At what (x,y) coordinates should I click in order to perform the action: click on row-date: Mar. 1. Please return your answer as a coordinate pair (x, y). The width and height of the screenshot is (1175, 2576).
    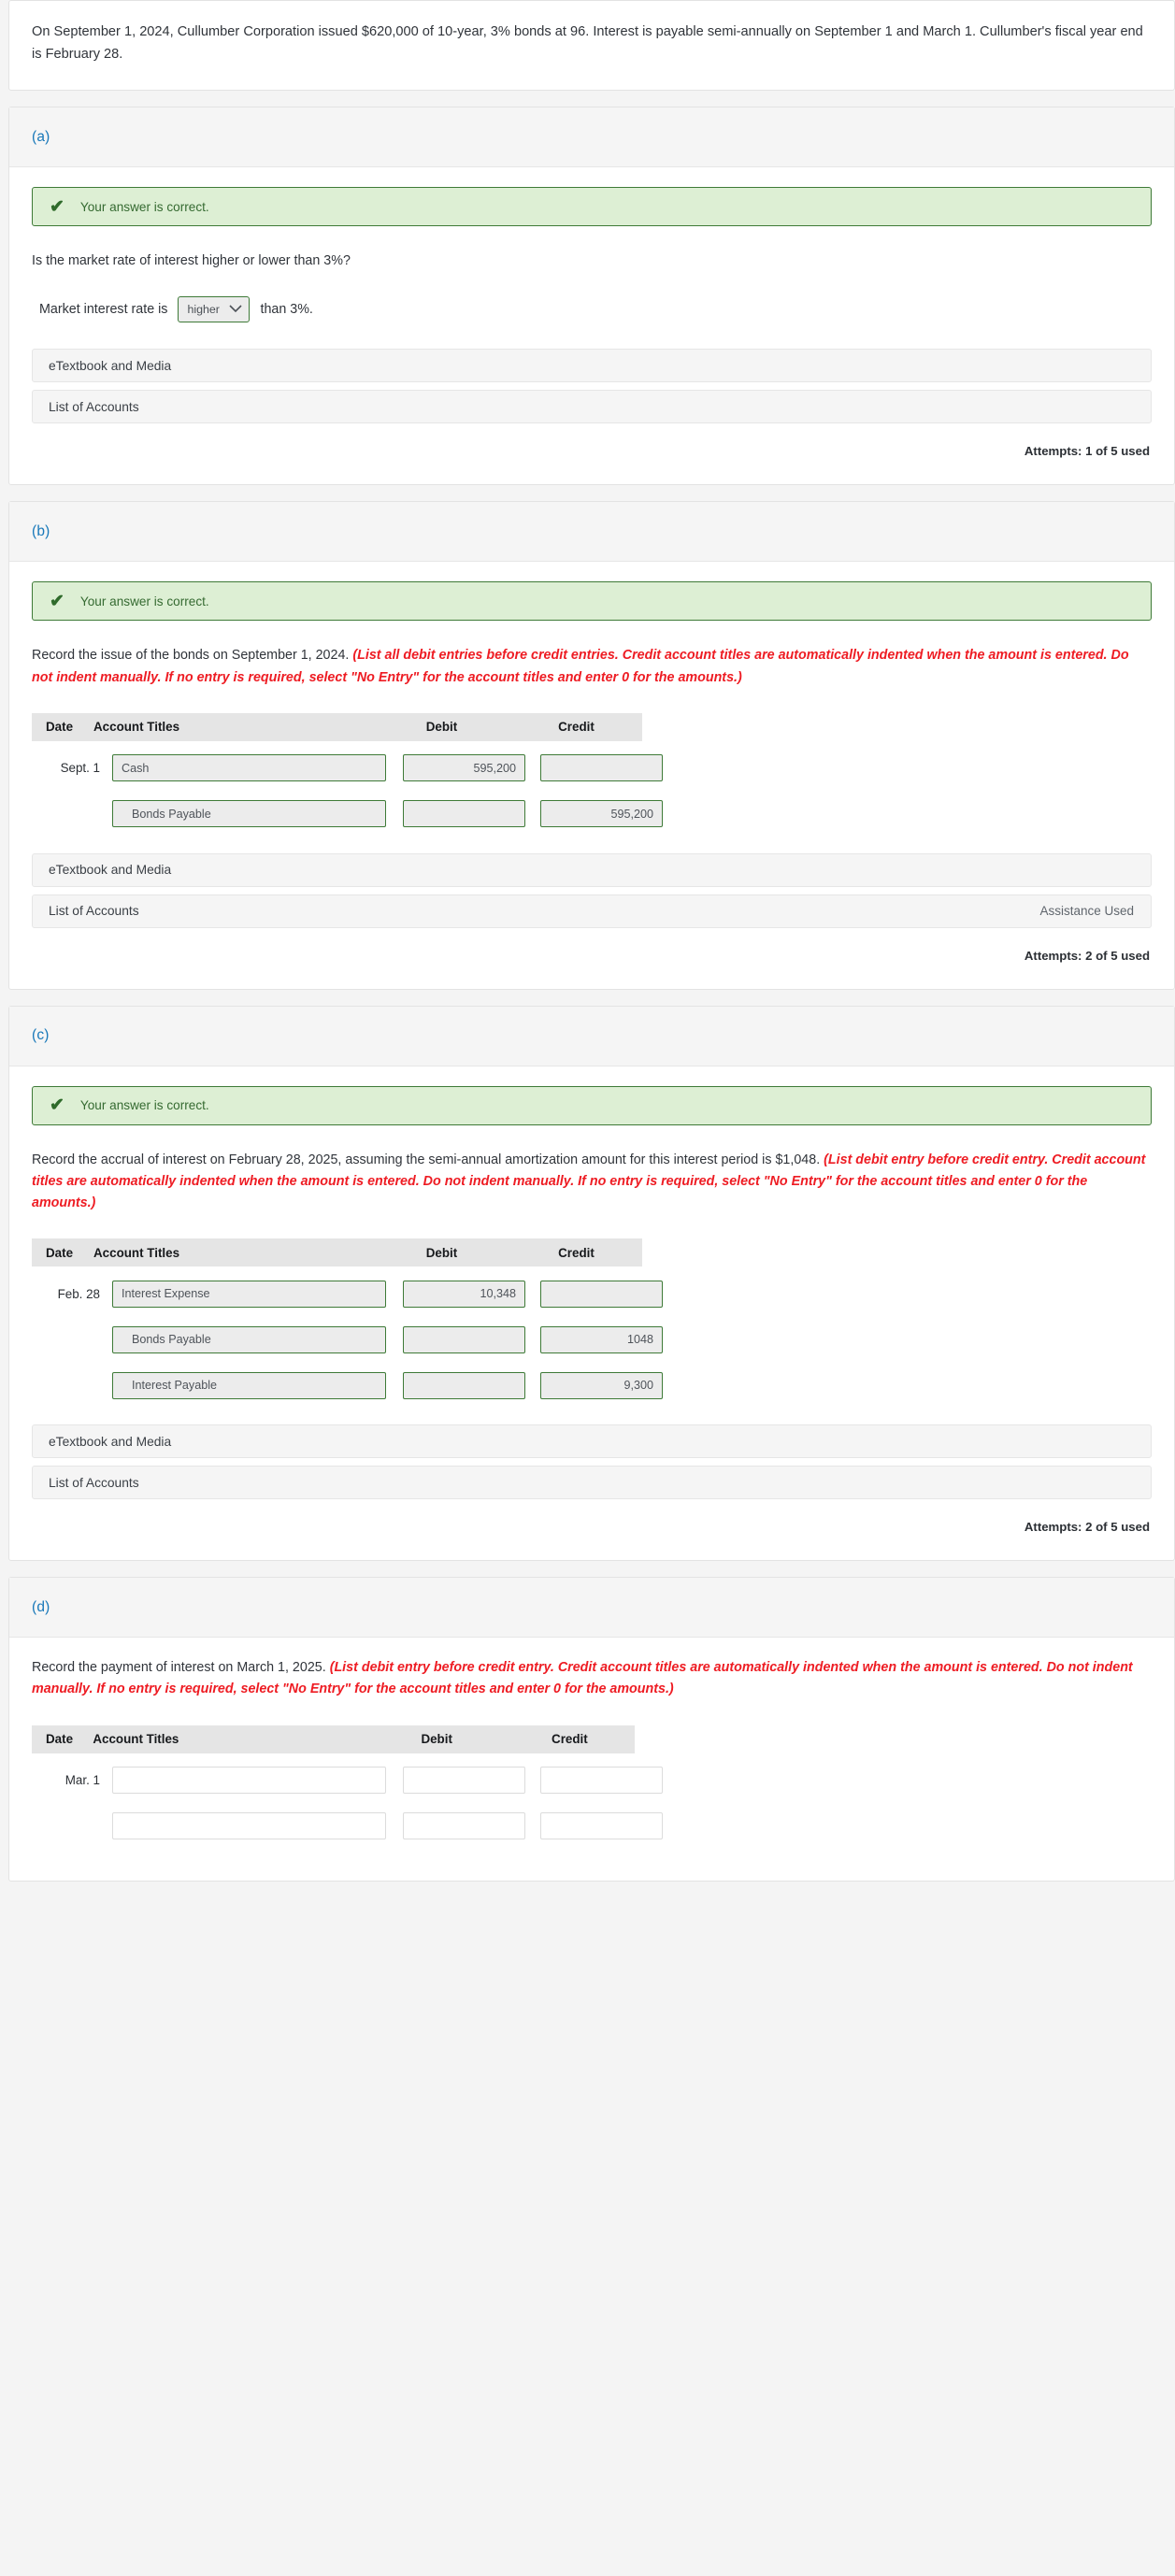
    Looking at the image, I should click on (82, 1780).